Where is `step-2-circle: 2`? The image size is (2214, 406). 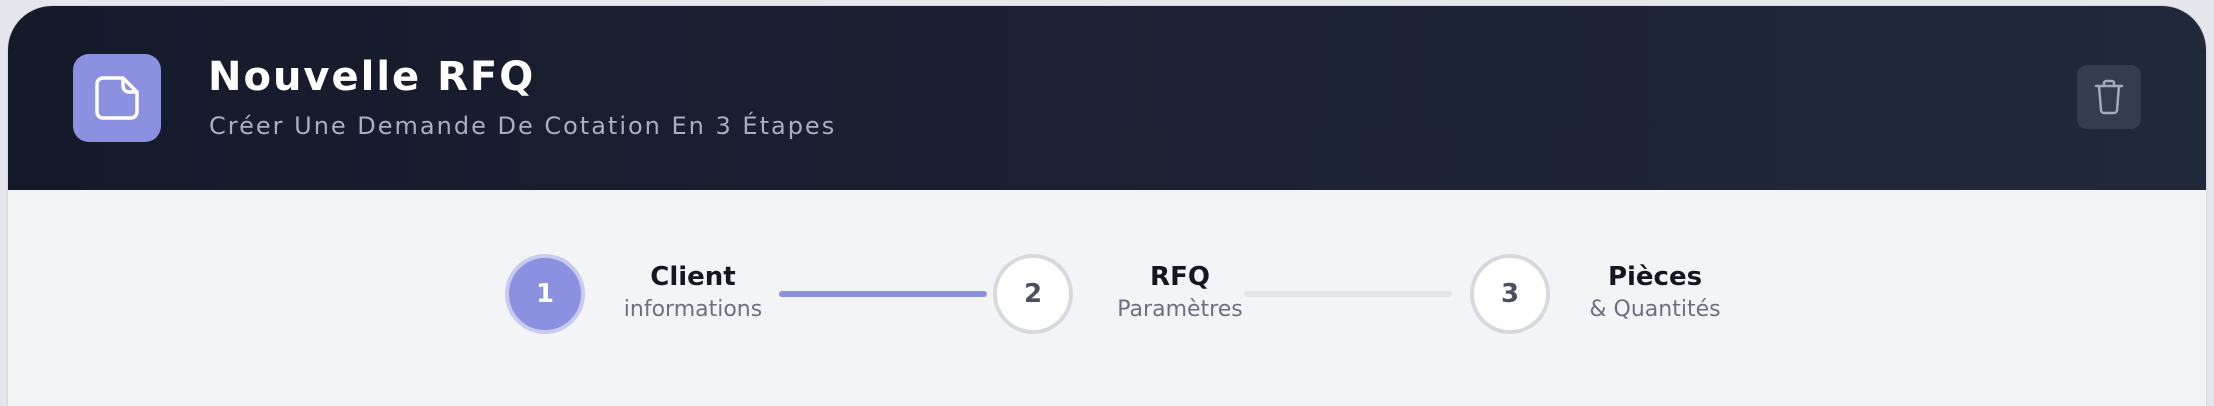
step-2-circle: 2 is located at coordinates (1033, 294).